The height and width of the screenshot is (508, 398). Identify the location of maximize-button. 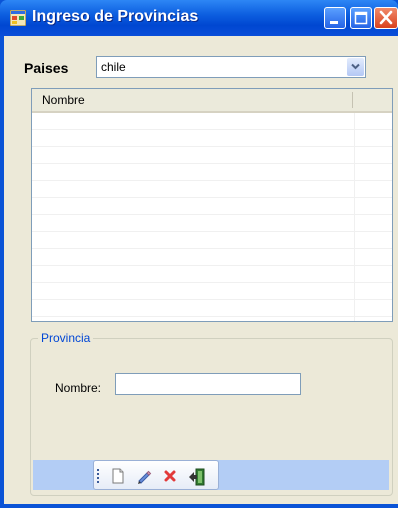
(361, 18).